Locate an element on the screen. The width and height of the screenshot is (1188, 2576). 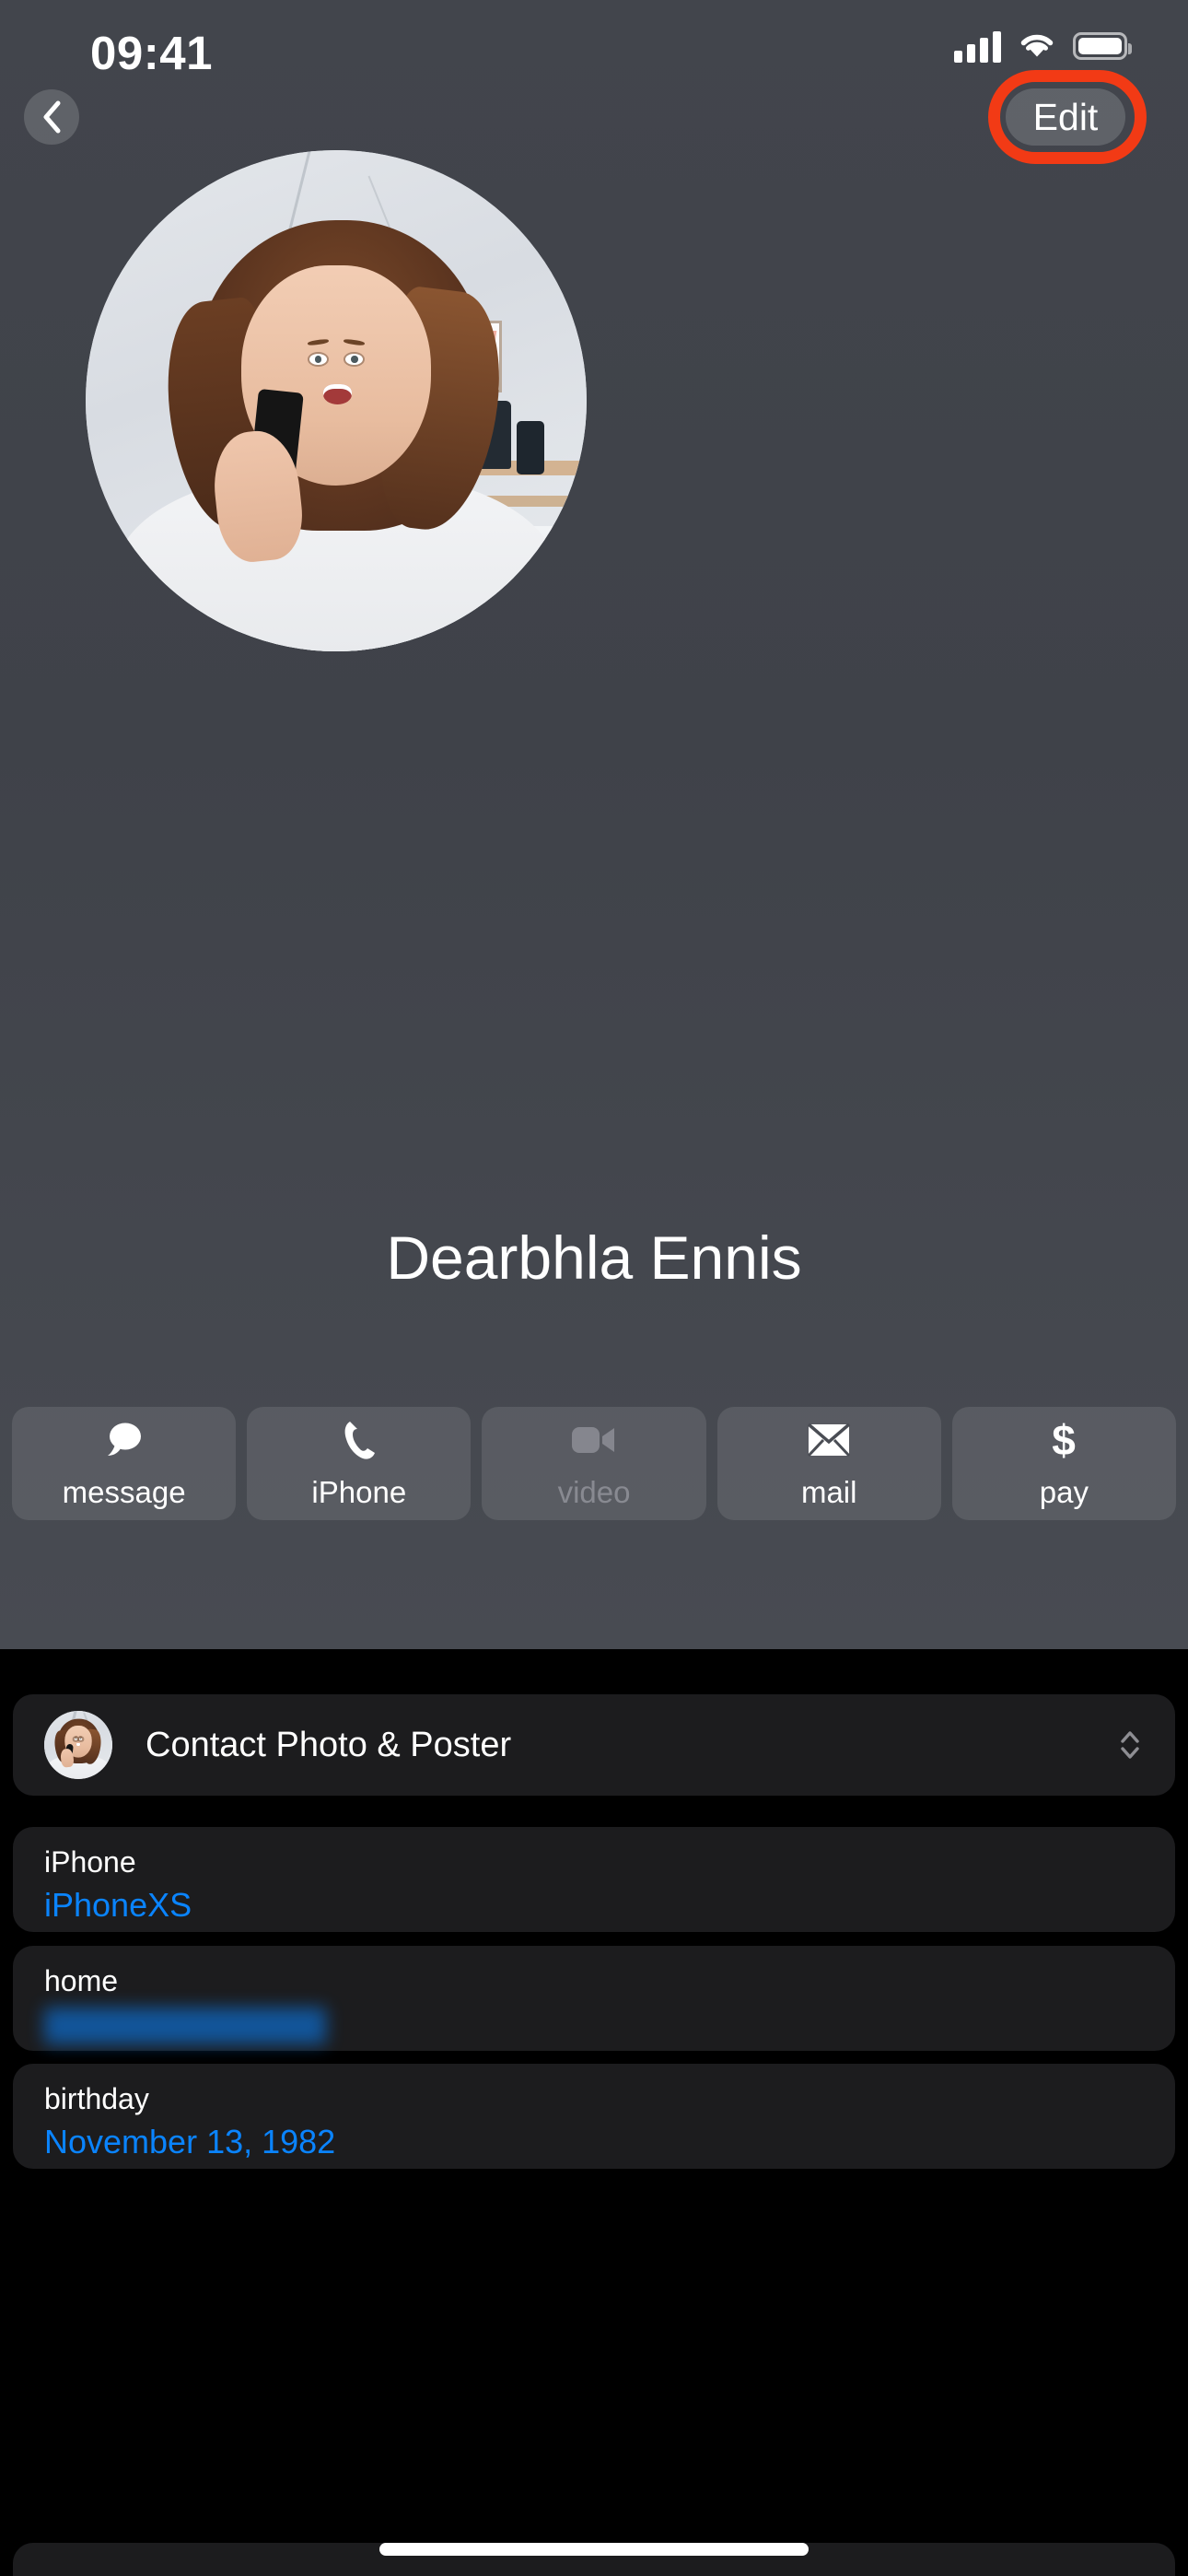
video-camera-icon is located at coordinates (594, 1440).